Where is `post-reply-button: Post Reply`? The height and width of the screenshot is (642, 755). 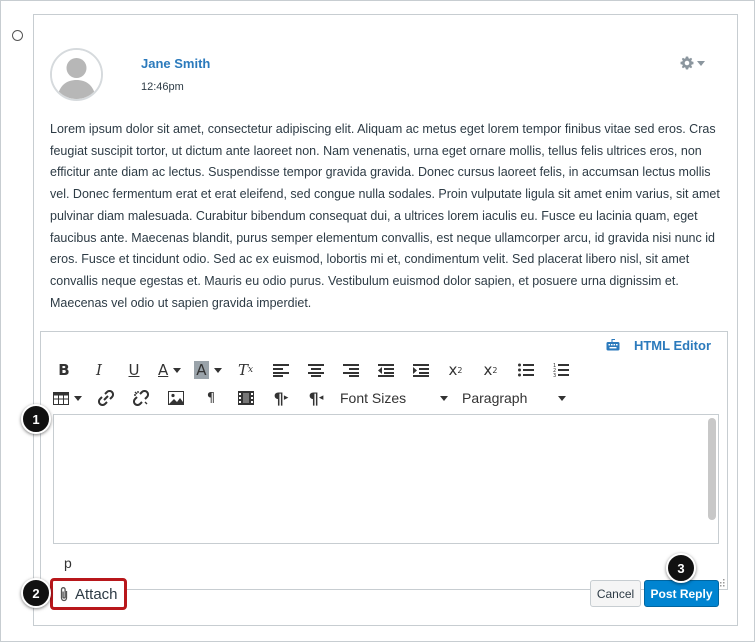 post-reply-button: Post Reply is located at coordinates (681, 593).